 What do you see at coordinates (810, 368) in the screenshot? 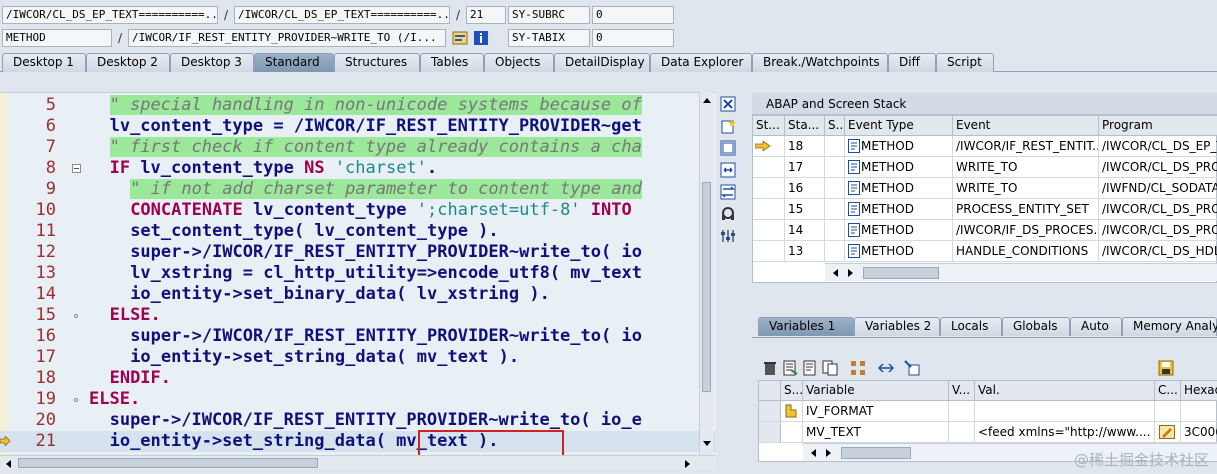
I see `change-icon` at bounding box center [810, 368].